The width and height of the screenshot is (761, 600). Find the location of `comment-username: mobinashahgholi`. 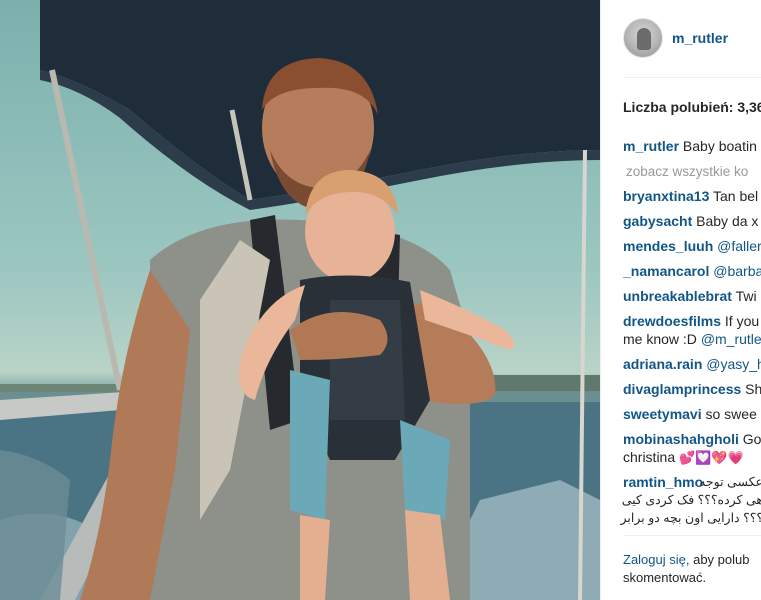

comment-username: mobinashahgholi is located at coordinates (681, 439).